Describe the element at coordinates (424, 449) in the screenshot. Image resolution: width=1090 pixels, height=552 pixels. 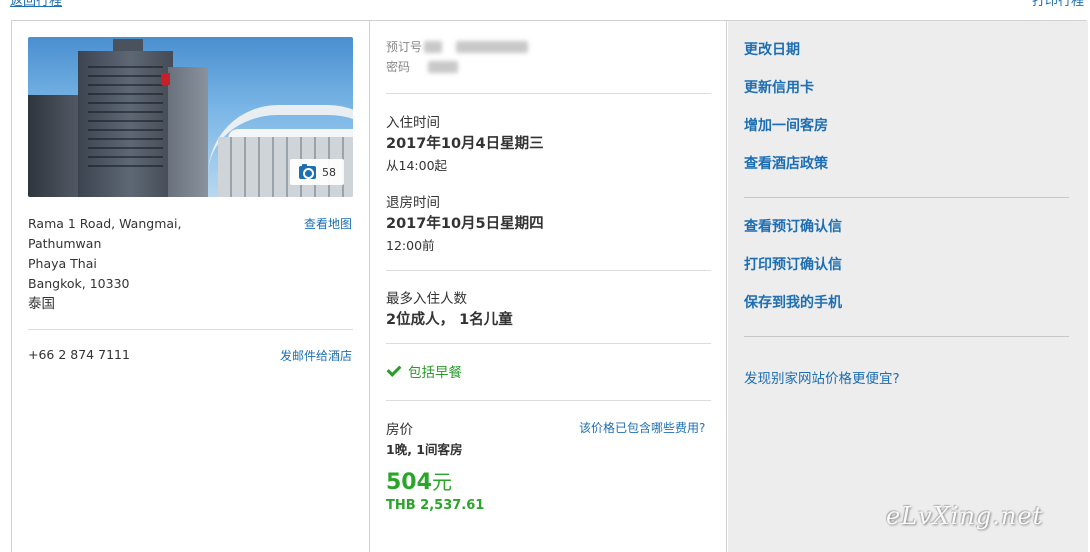
I see `price-detail: 1晚, 1间客房` at that location.